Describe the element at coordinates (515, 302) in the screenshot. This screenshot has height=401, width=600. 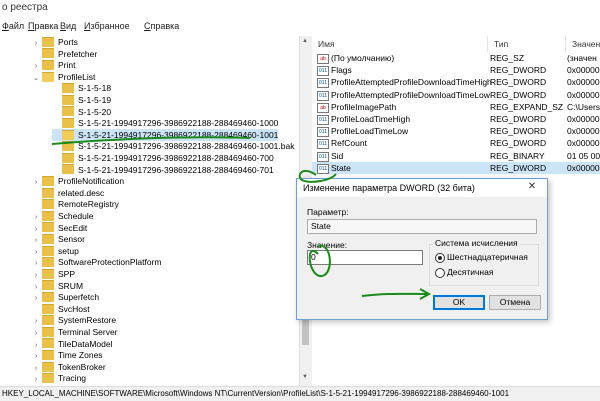
I see `cancel-button: Отмена` at that location.